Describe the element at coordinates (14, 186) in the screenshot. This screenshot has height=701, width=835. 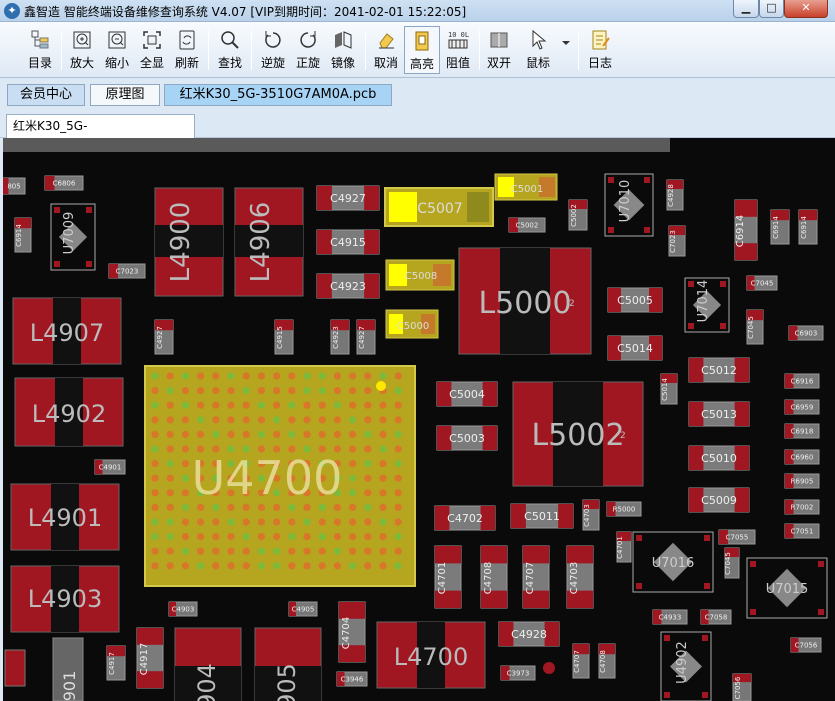
I see `part-C805: 805` at that location.